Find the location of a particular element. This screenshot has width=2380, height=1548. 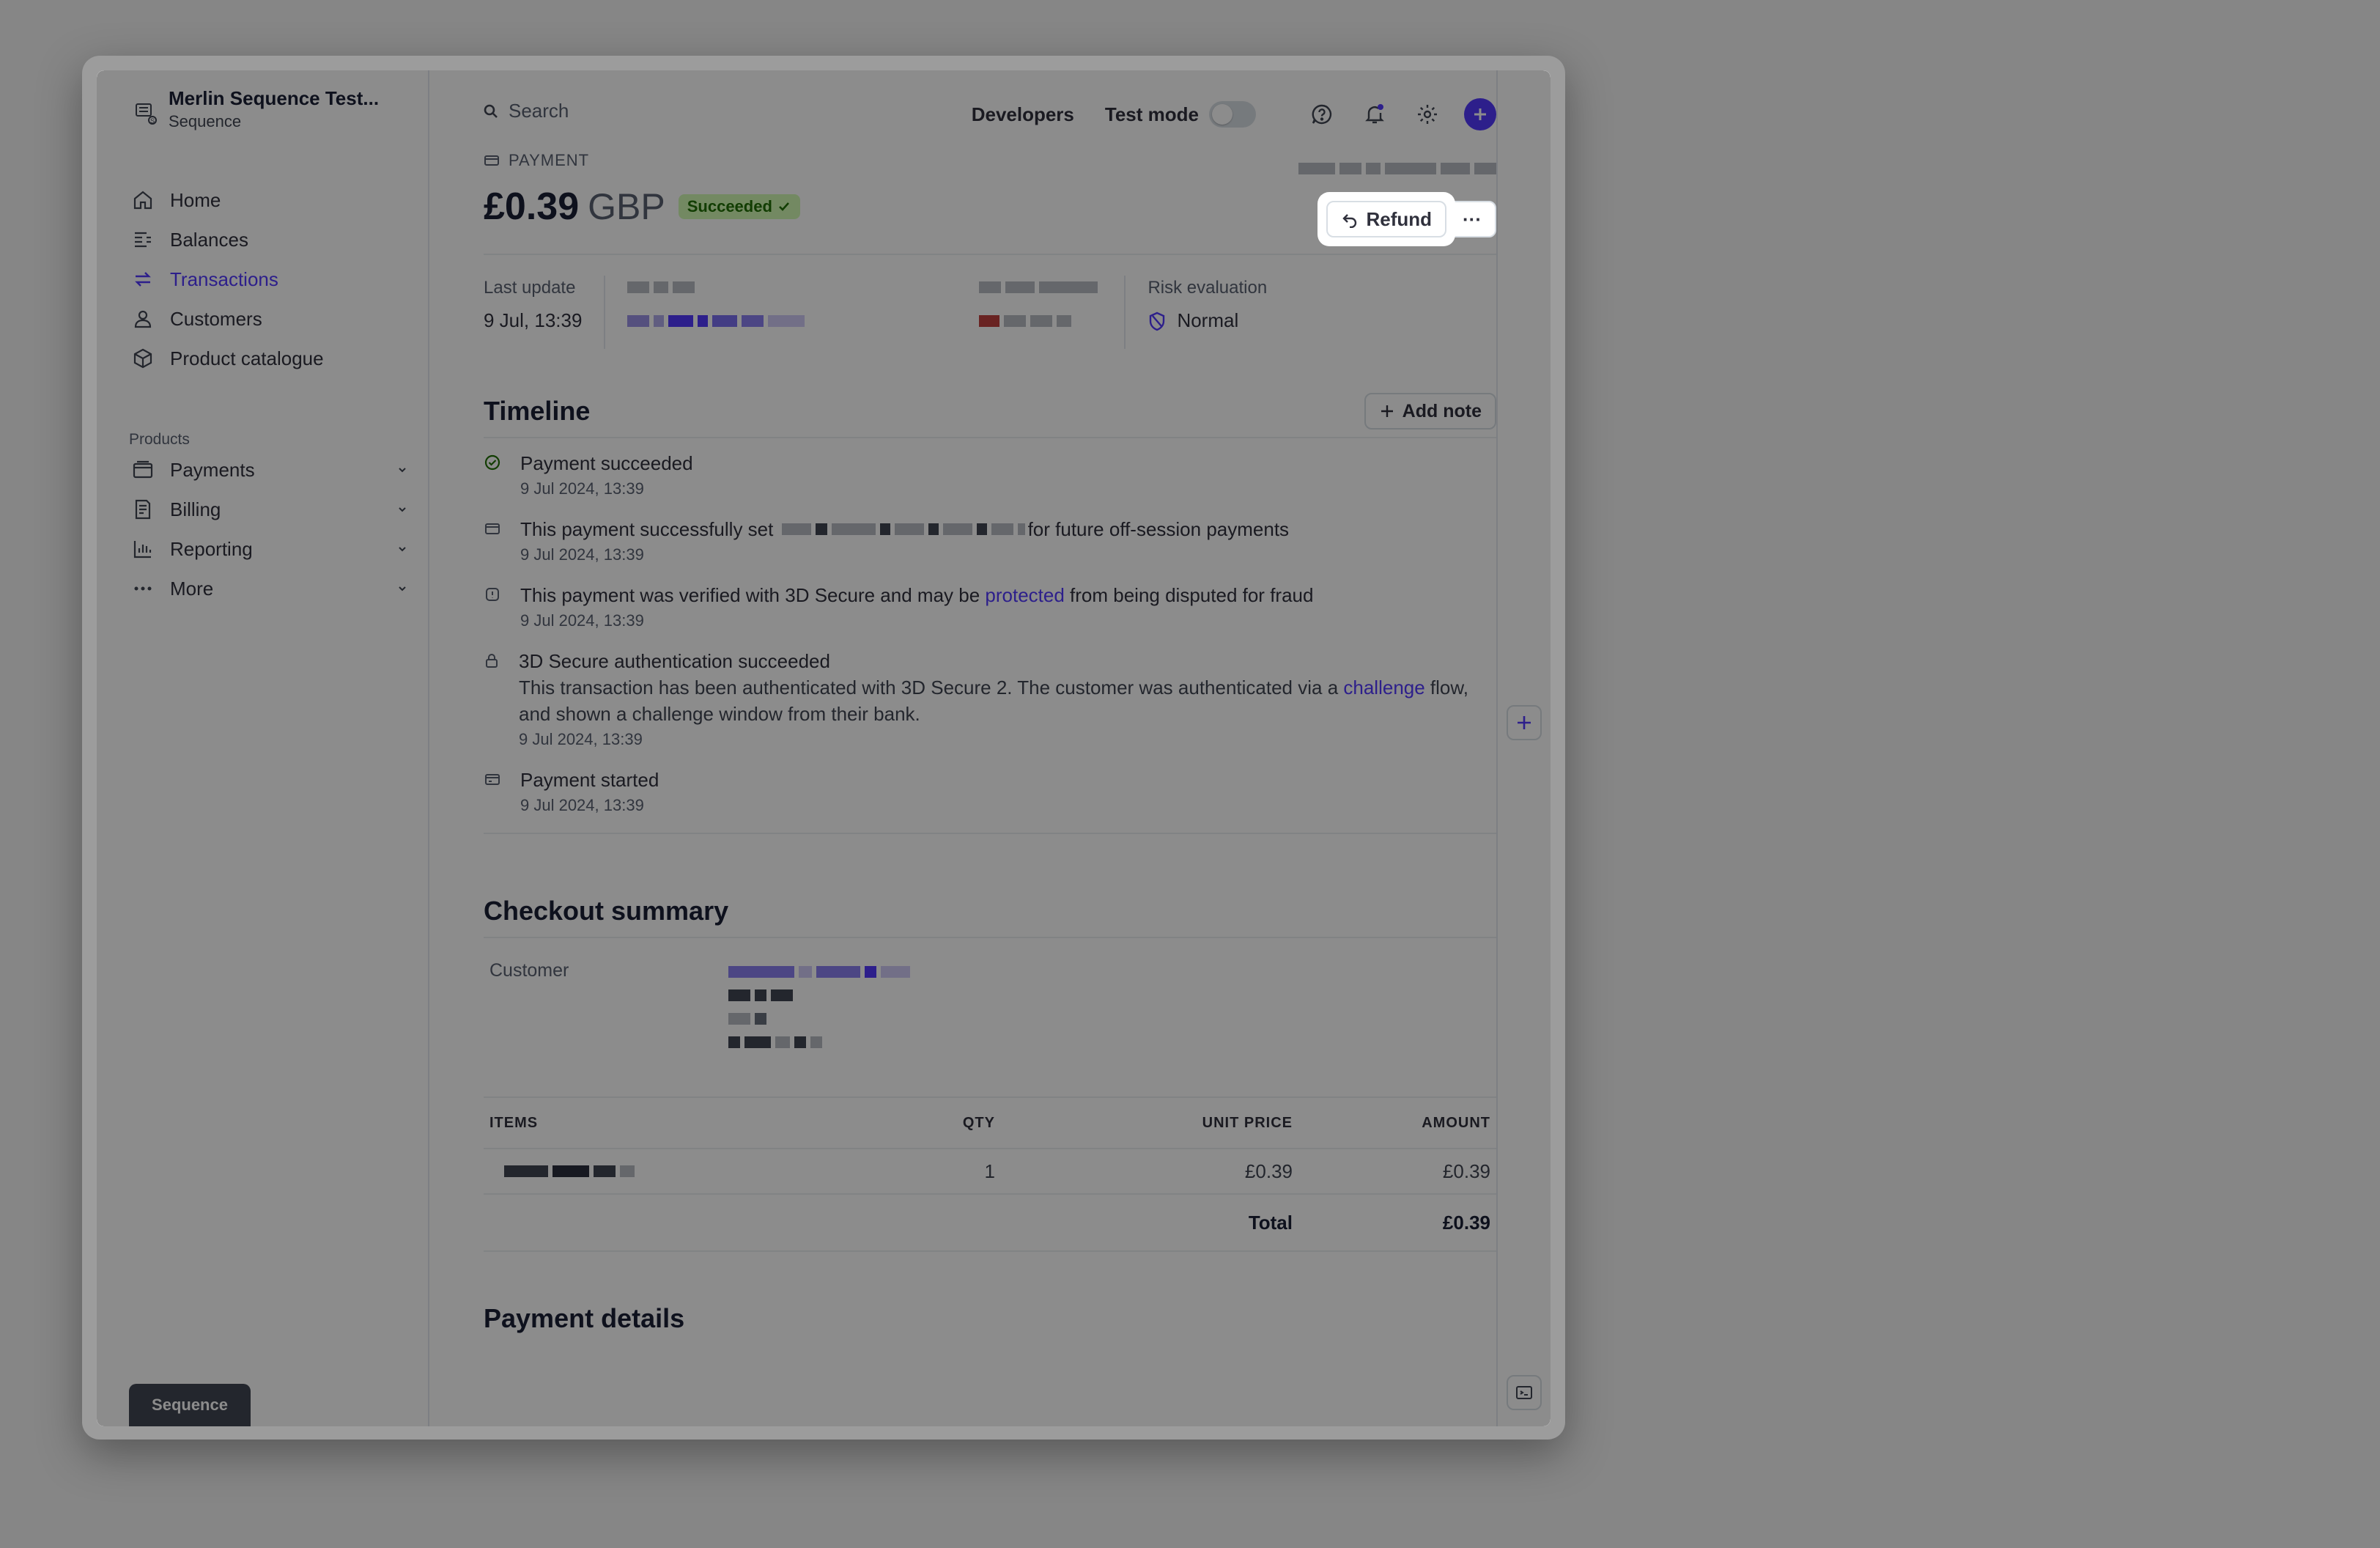

payment-details-title: Payment details is located at coordinates (584, 1318).